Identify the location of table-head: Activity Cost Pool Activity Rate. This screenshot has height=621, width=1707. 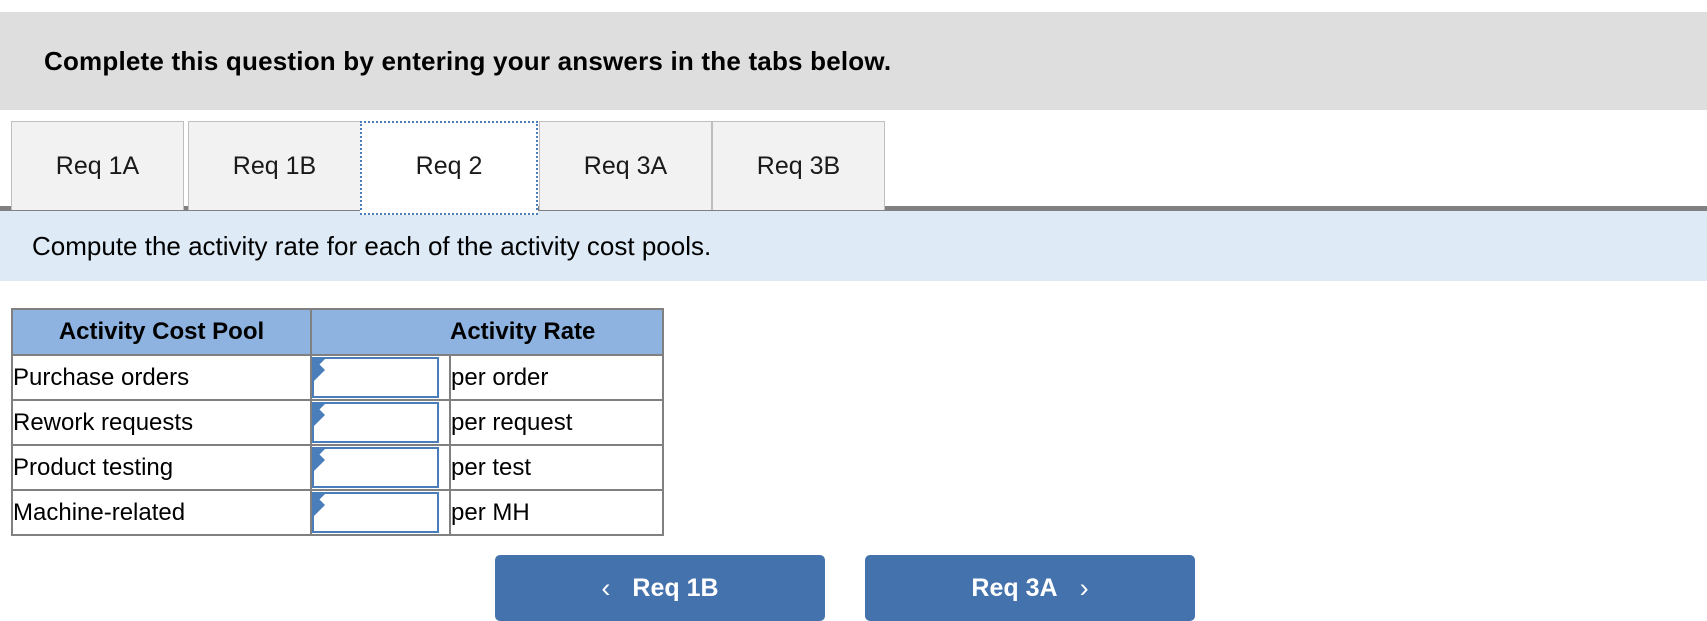
(337, 332).